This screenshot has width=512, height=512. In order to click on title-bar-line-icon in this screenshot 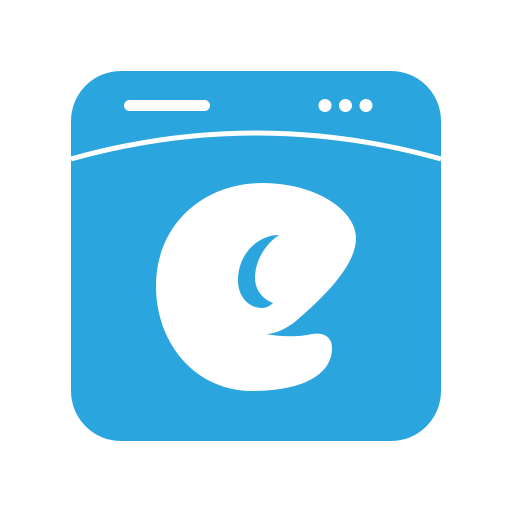, I will do `click(167, 105)`.